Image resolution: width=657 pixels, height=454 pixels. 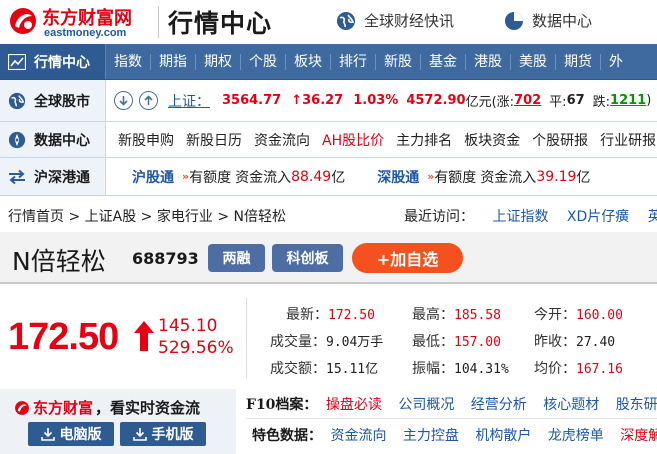 I want to click on feature-item: 龙虎榜单, so click(x=576, y=436).